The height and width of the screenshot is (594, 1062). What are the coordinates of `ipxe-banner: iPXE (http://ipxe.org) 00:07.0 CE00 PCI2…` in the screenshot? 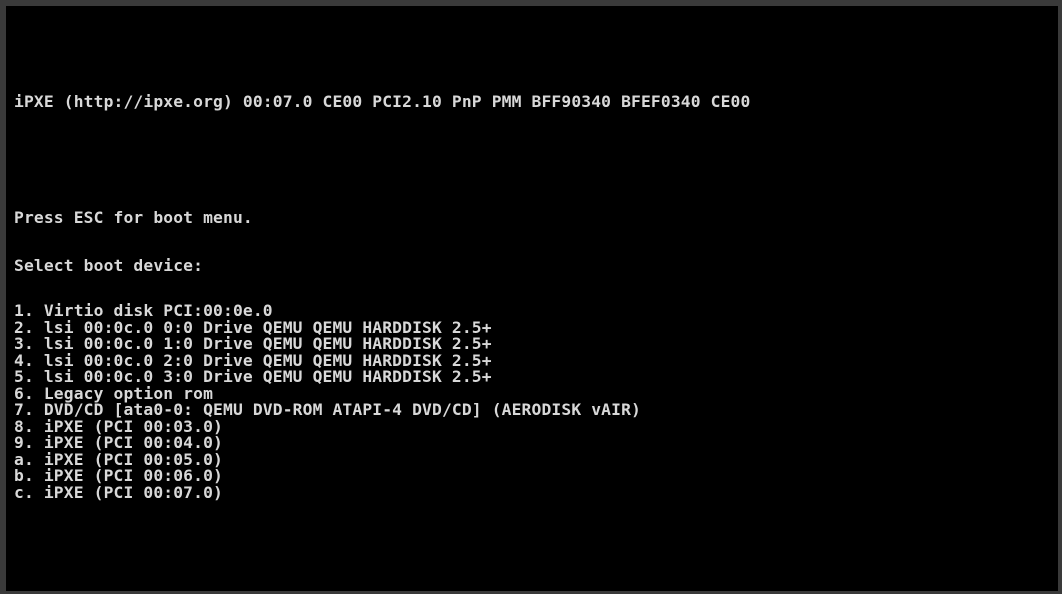 It's located at (382, 101).